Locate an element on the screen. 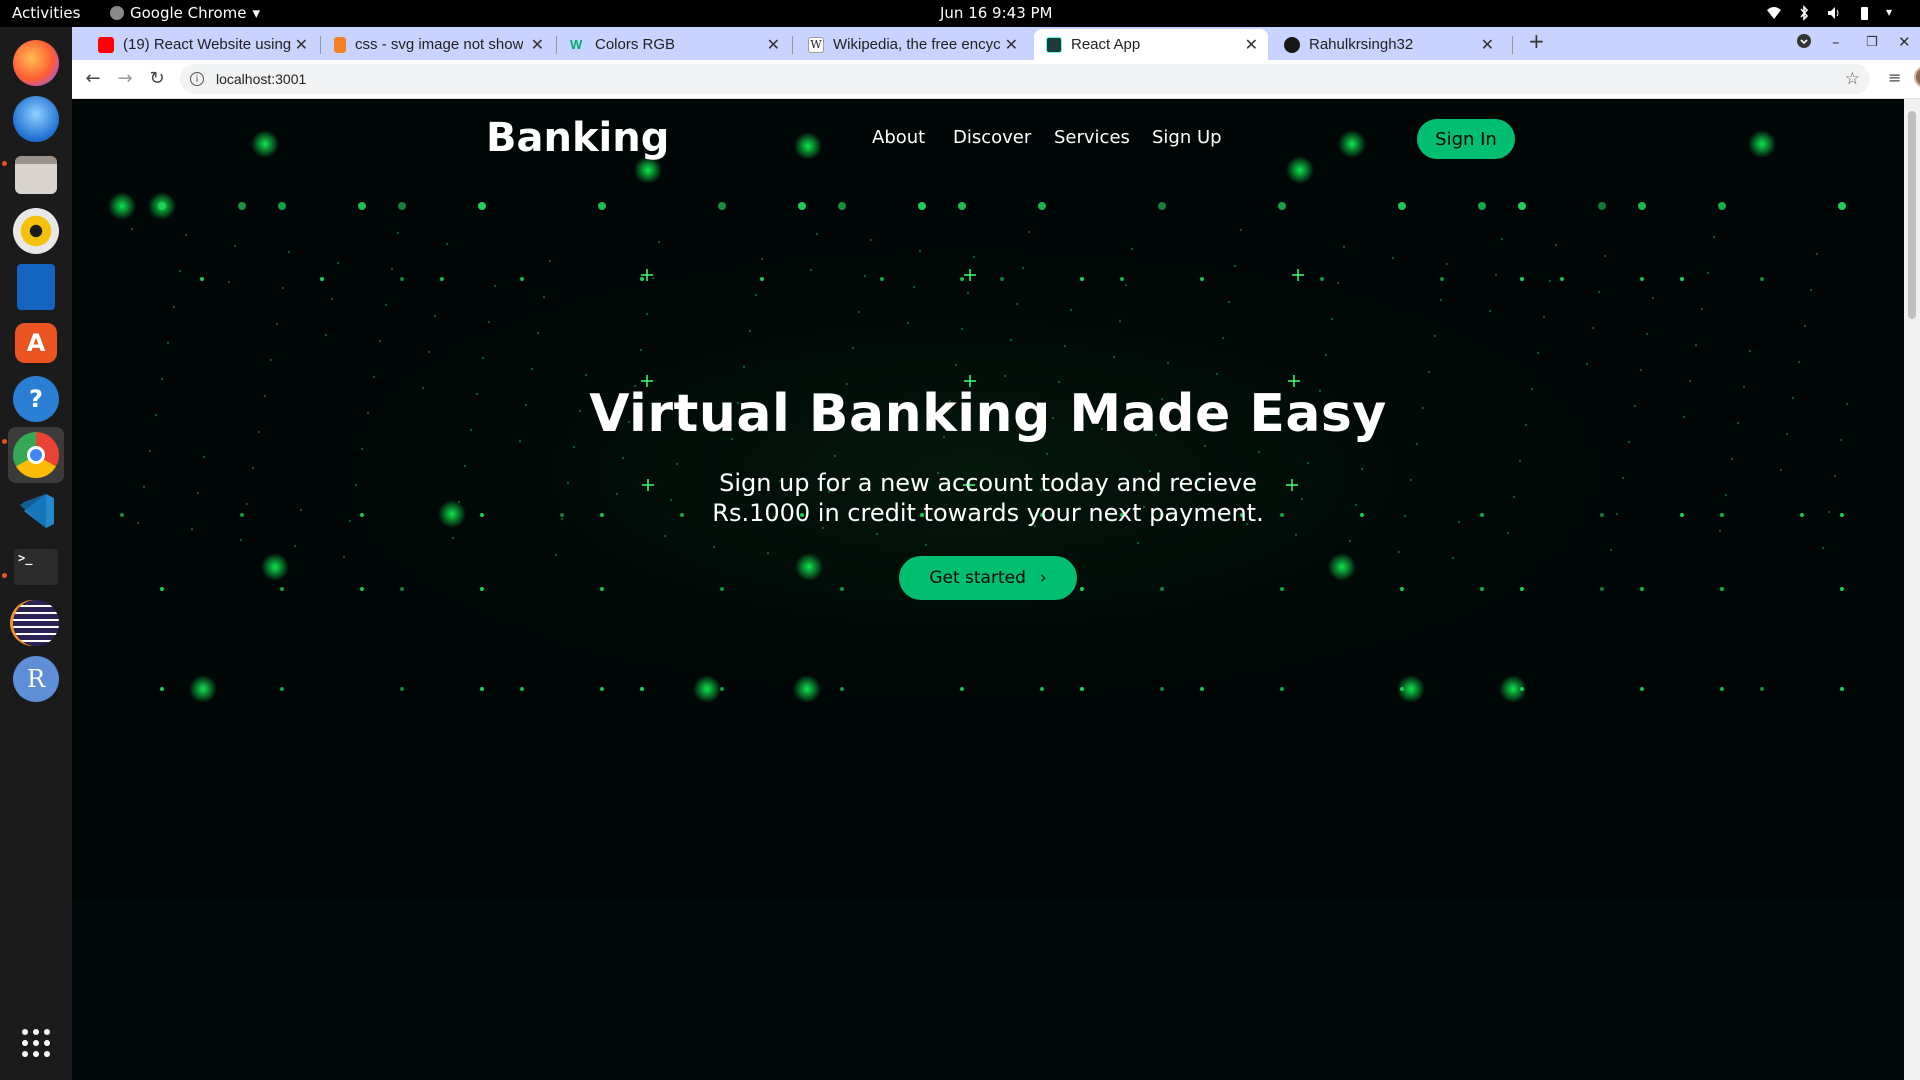 This screenshot has width=1920, height=1080. tab-title: Wikipedia, the free encycl is located at coordinates (917, 44).